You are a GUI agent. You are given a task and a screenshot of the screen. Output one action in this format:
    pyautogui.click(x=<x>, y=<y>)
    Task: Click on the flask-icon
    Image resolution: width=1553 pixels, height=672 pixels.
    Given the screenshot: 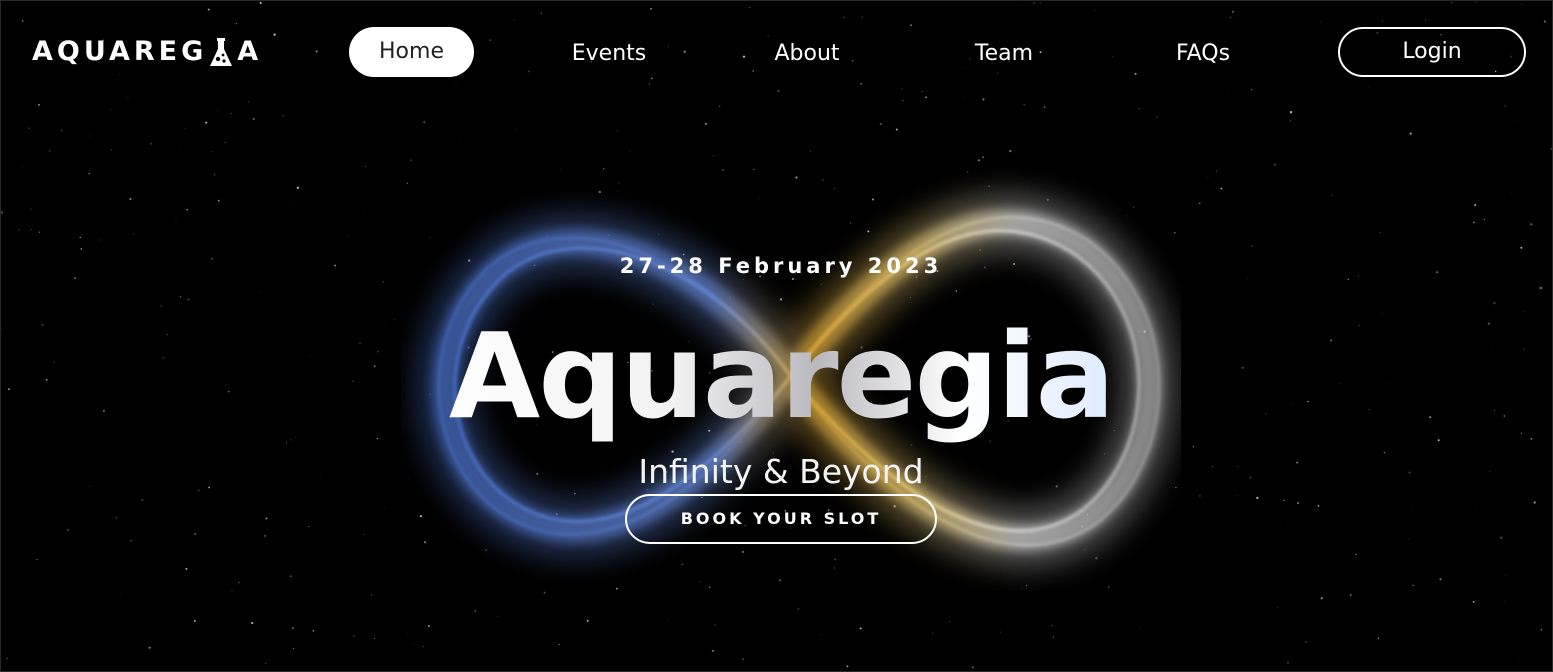 What is the action you would take?
    pyautogui.click(x=221, y=52)
    